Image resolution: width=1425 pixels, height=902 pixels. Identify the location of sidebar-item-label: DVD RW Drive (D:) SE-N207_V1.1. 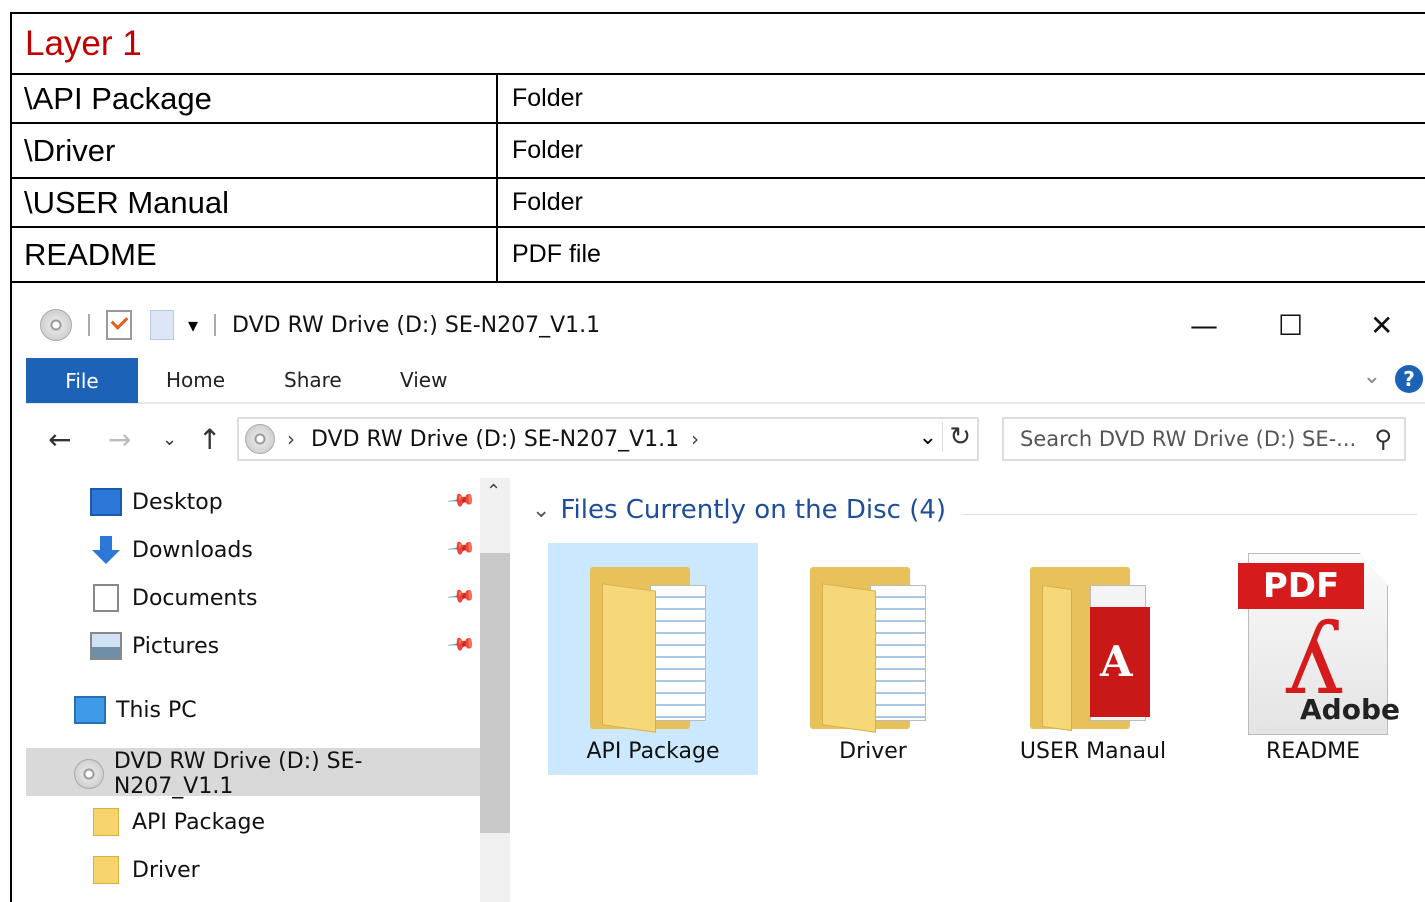
(238, 774).